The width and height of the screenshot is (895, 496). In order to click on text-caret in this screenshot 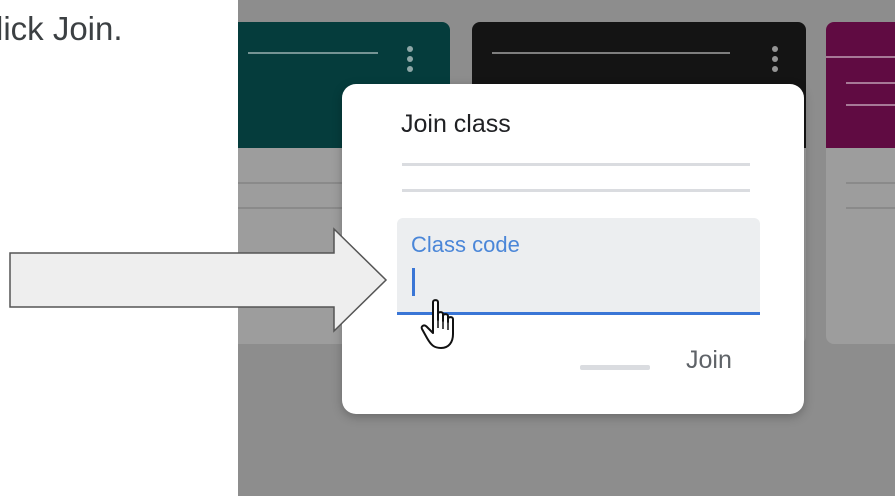, I will do `click(413, 282)`.